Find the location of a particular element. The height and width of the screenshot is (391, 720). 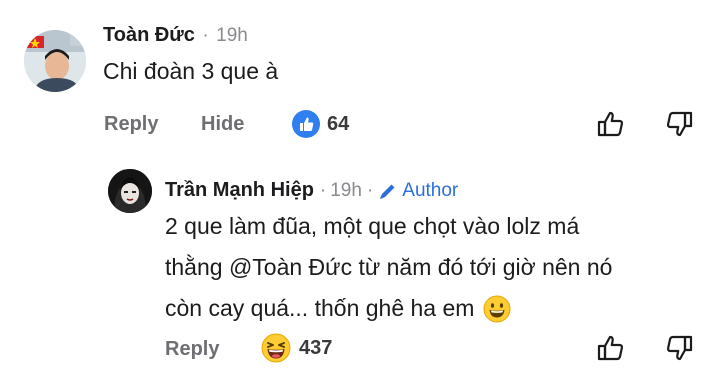

reaction-summary: 437 is located at coordinates (296, 348).